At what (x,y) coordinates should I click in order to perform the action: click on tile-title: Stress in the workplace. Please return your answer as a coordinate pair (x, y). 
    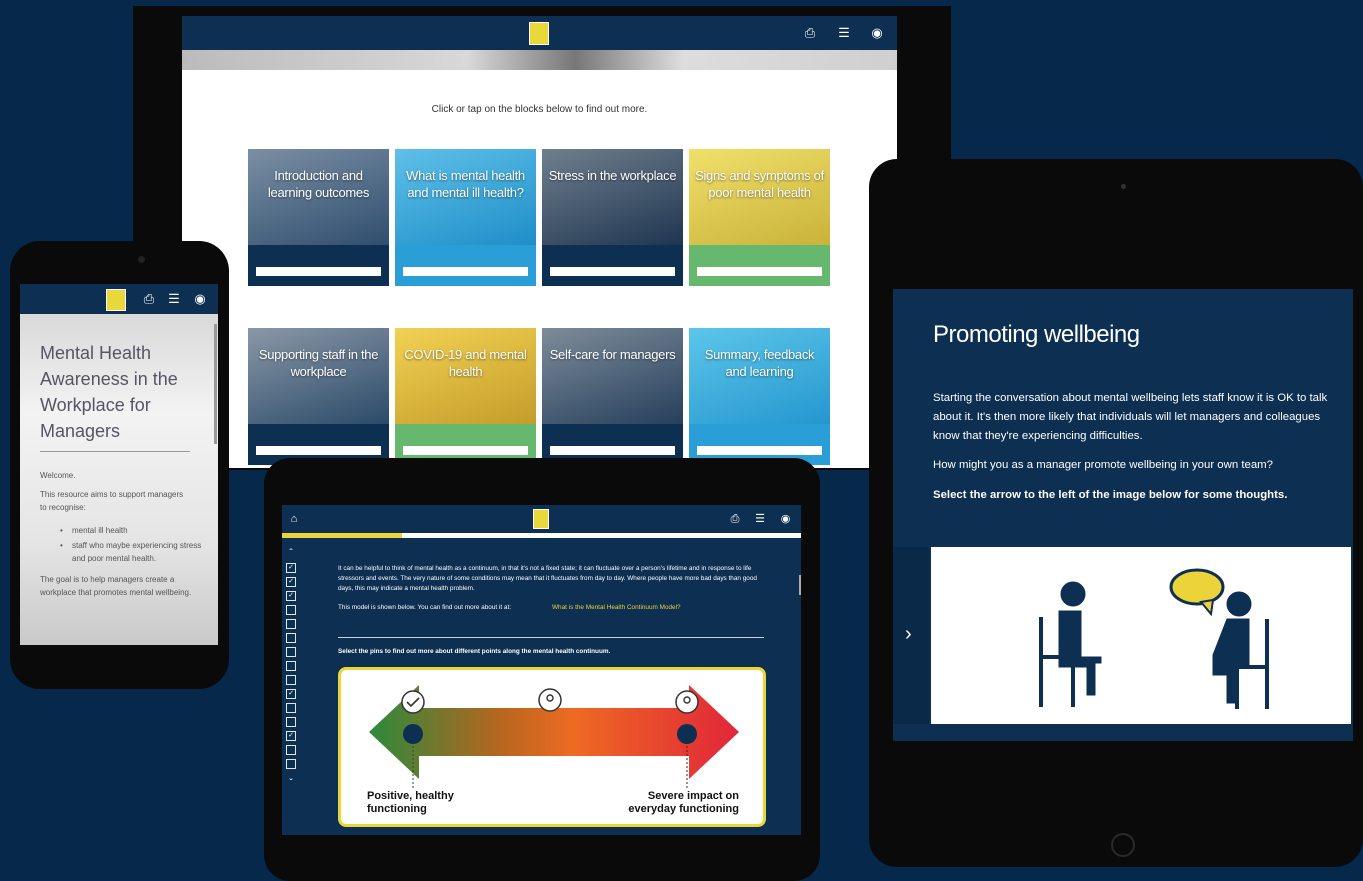
    Looking at the image, I should click on (612, 175).